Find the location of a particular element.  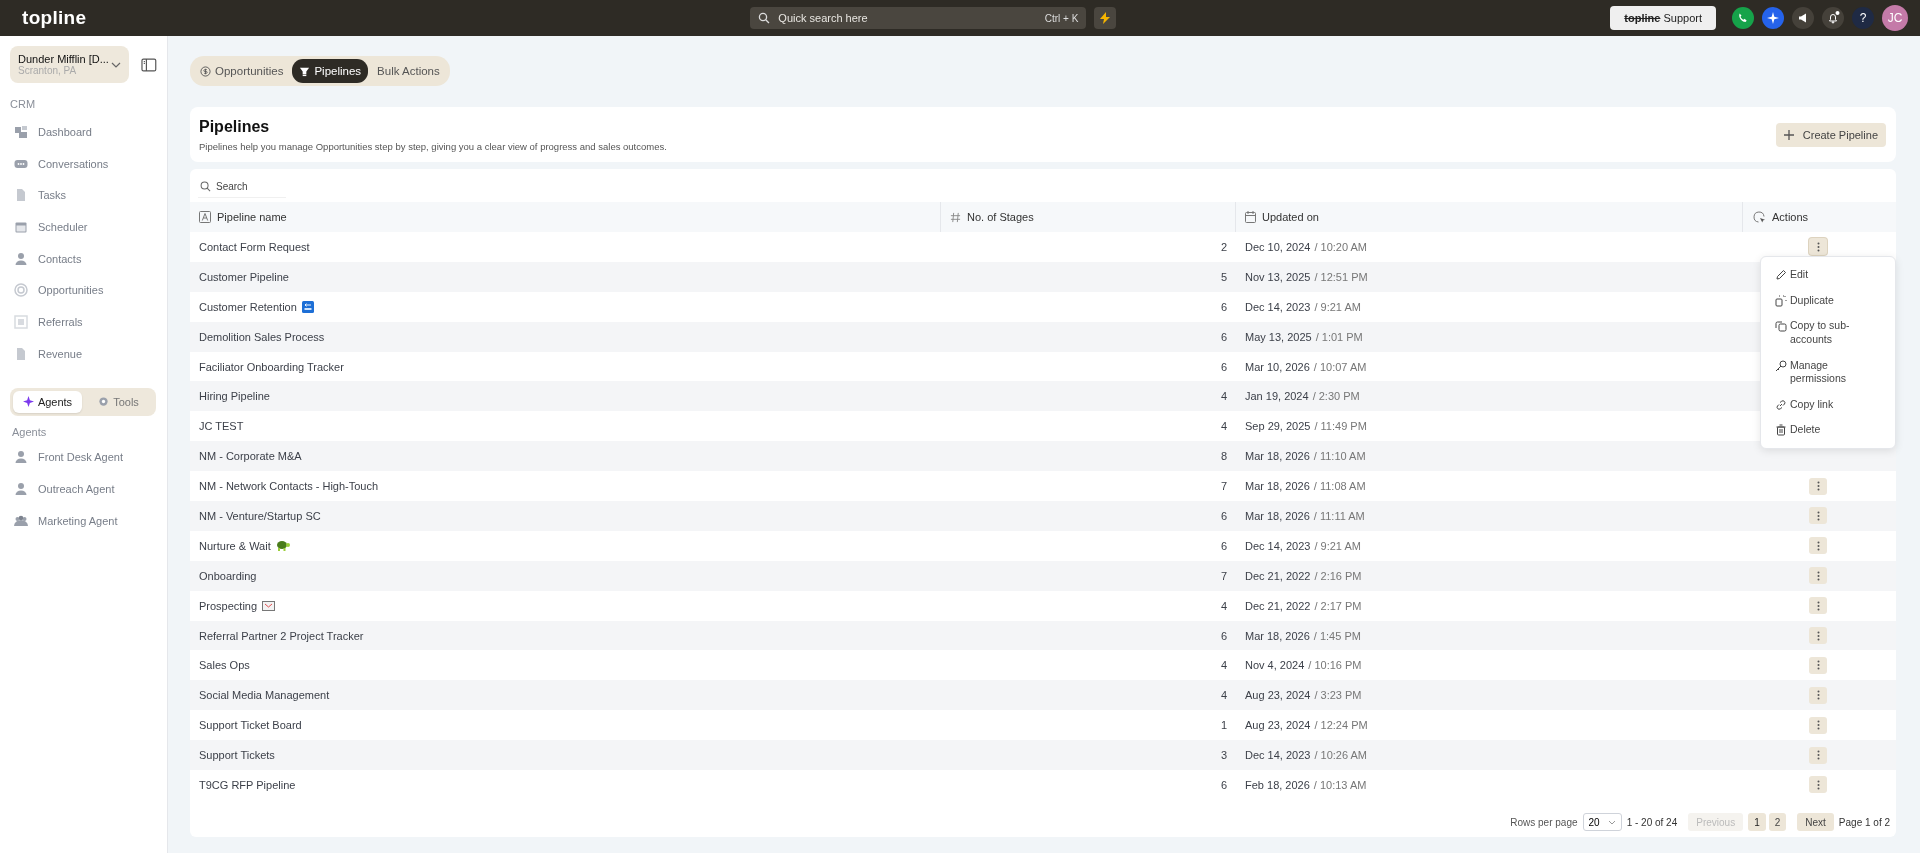

sidebar-item: Tasks is located at coordinates (83, 195).